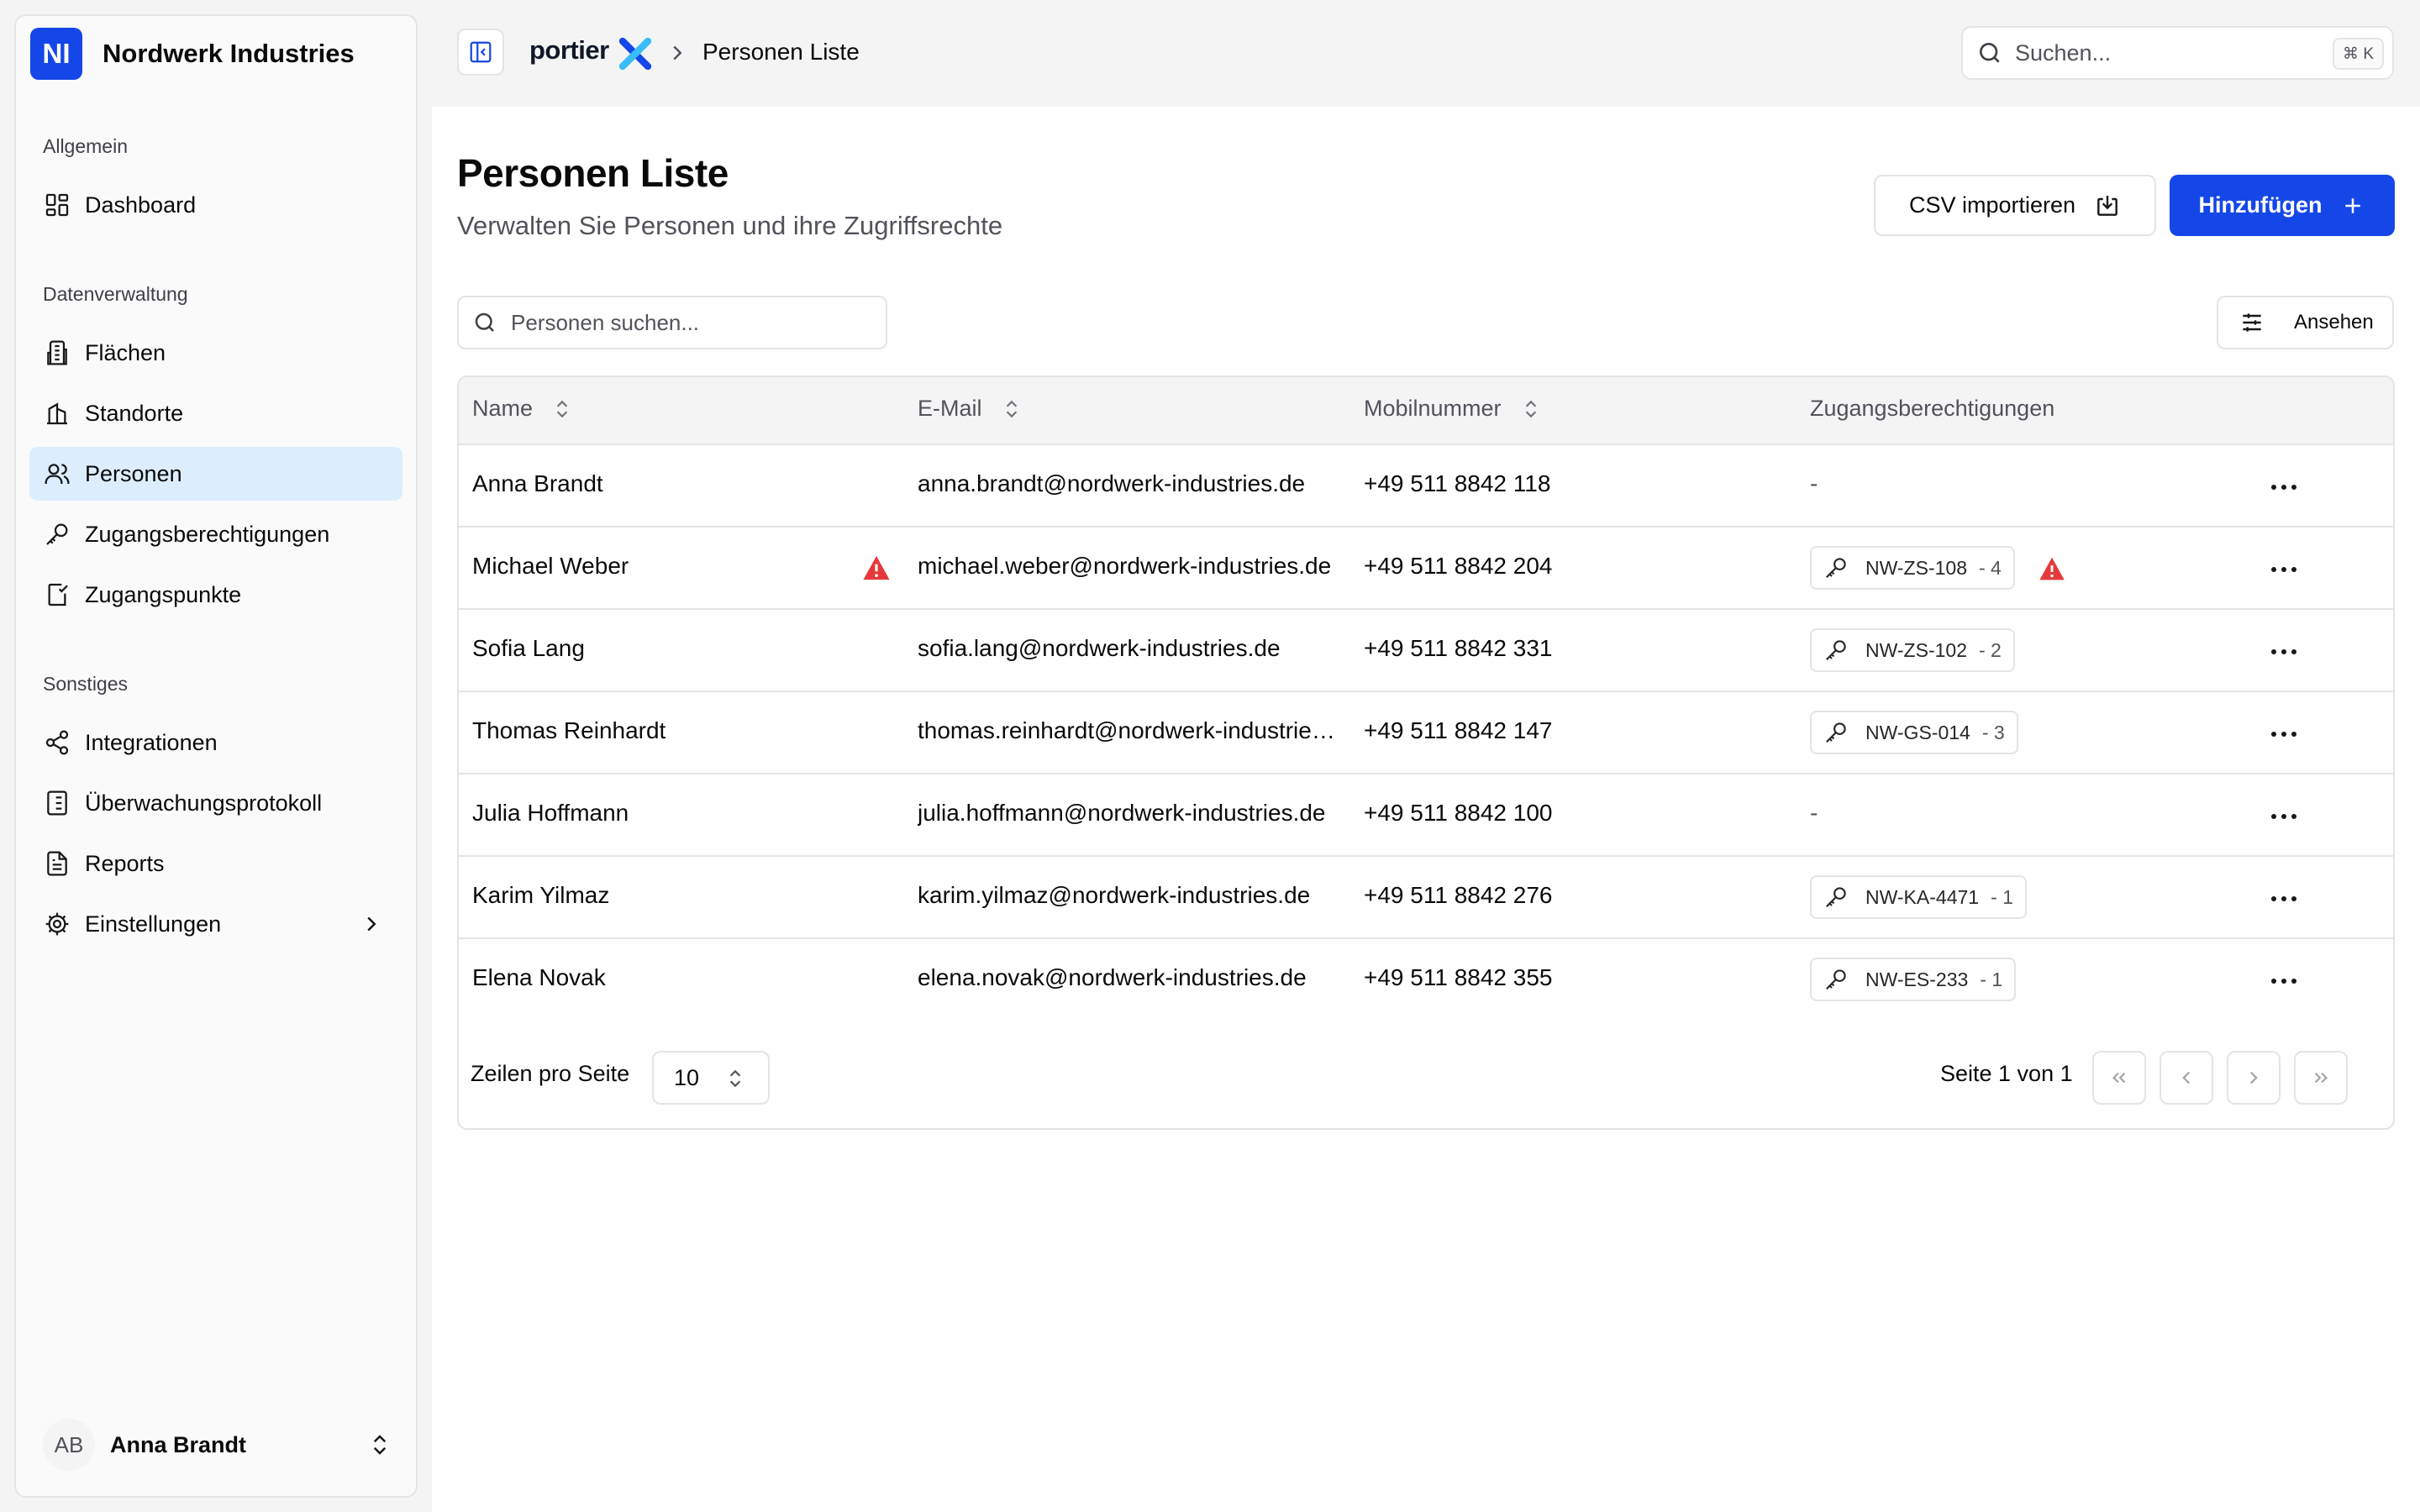 The width and height of the screenshot is (2420, 1512). What do you see at coordinates (522, 409) in the screenshot?
I see `column-header-name: Name` at bounding box center [522, 409].